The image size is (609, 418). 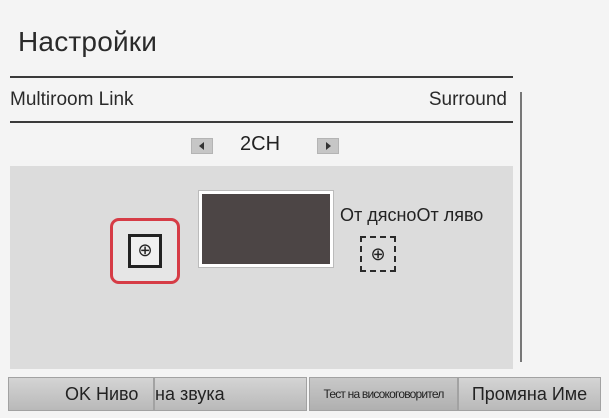 I want to click on channel-selector: 2CH, so click(x=265, y=145).